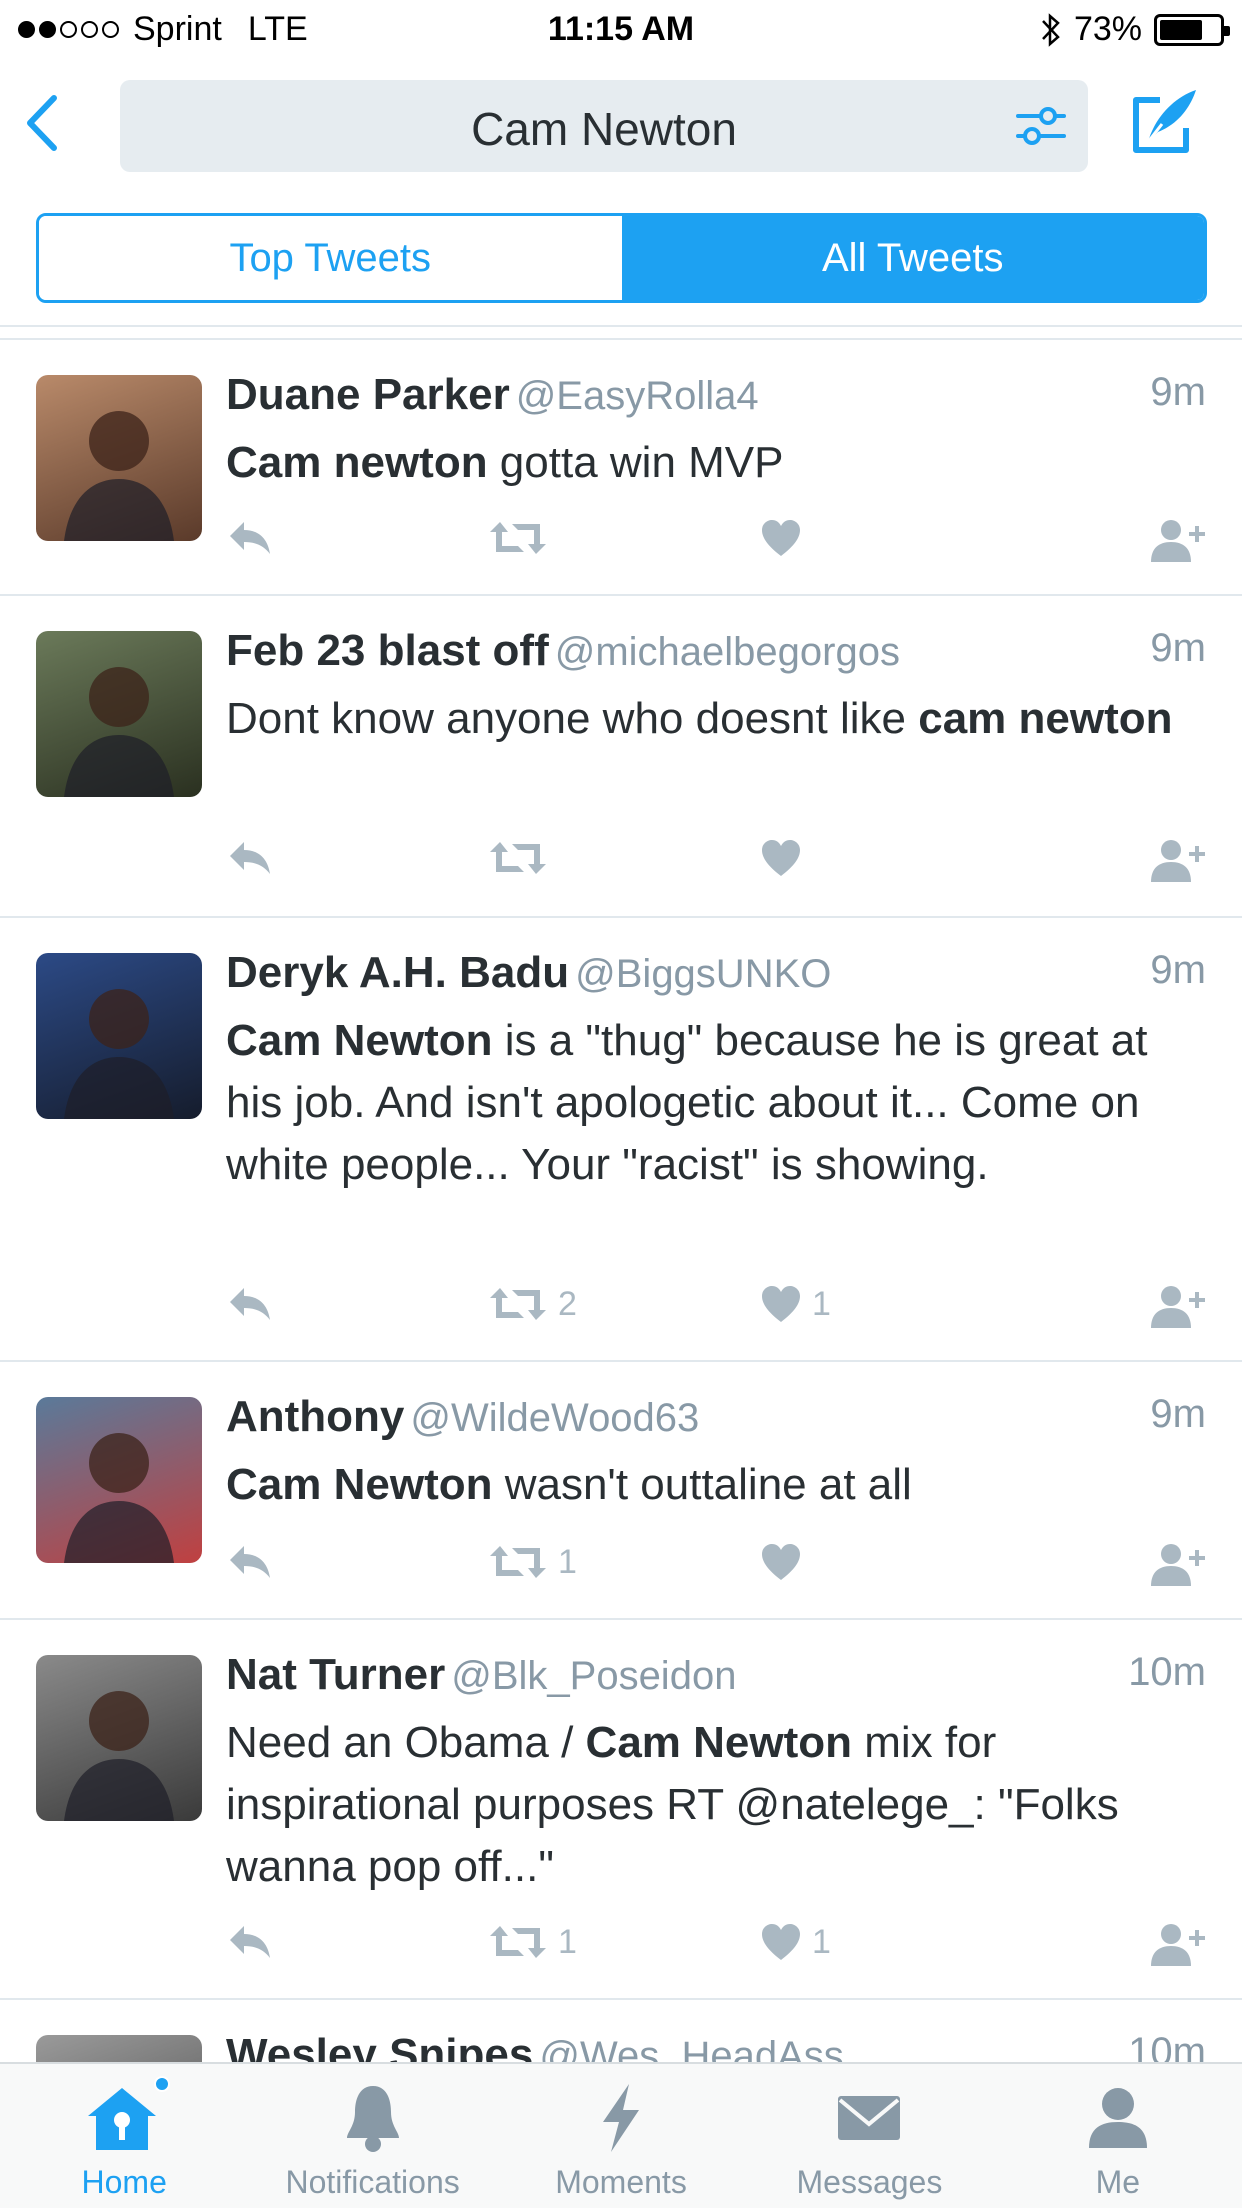  What do you see at coordinates (554, 1418) in the screenshot?
I see `tweet-author-handle: @WildeWood63` at bounding box center [554, 1418].